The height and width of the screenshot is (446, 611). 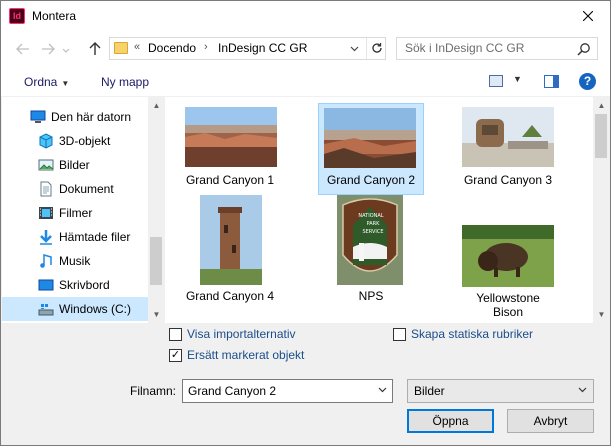 What do you see at coordinates (91, 117) in the screenshot?
I see `sidebar-item-label: Den här datorn` at bounding box center [91, 117].